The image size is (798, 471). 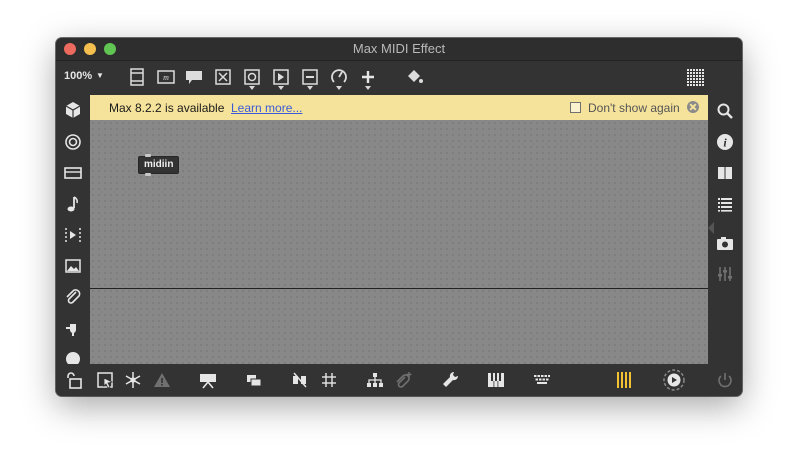 I want to click on add-paperclip-icon, so click(x=404, y=380).